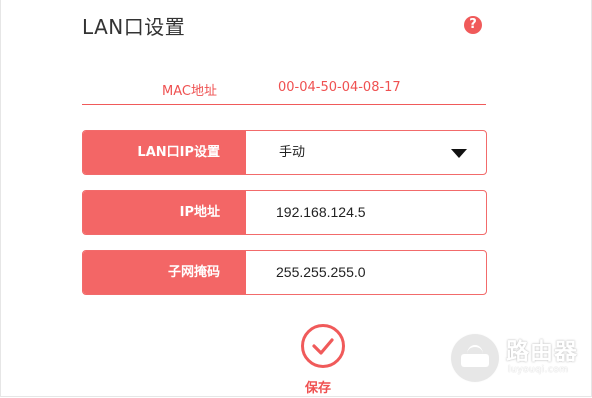 This screenshot has height=398, width=592. What do you see at coordinates (134, 27) in the screenshot?
I see `page-title: LAN口设置` at bounding box center [134, 27].